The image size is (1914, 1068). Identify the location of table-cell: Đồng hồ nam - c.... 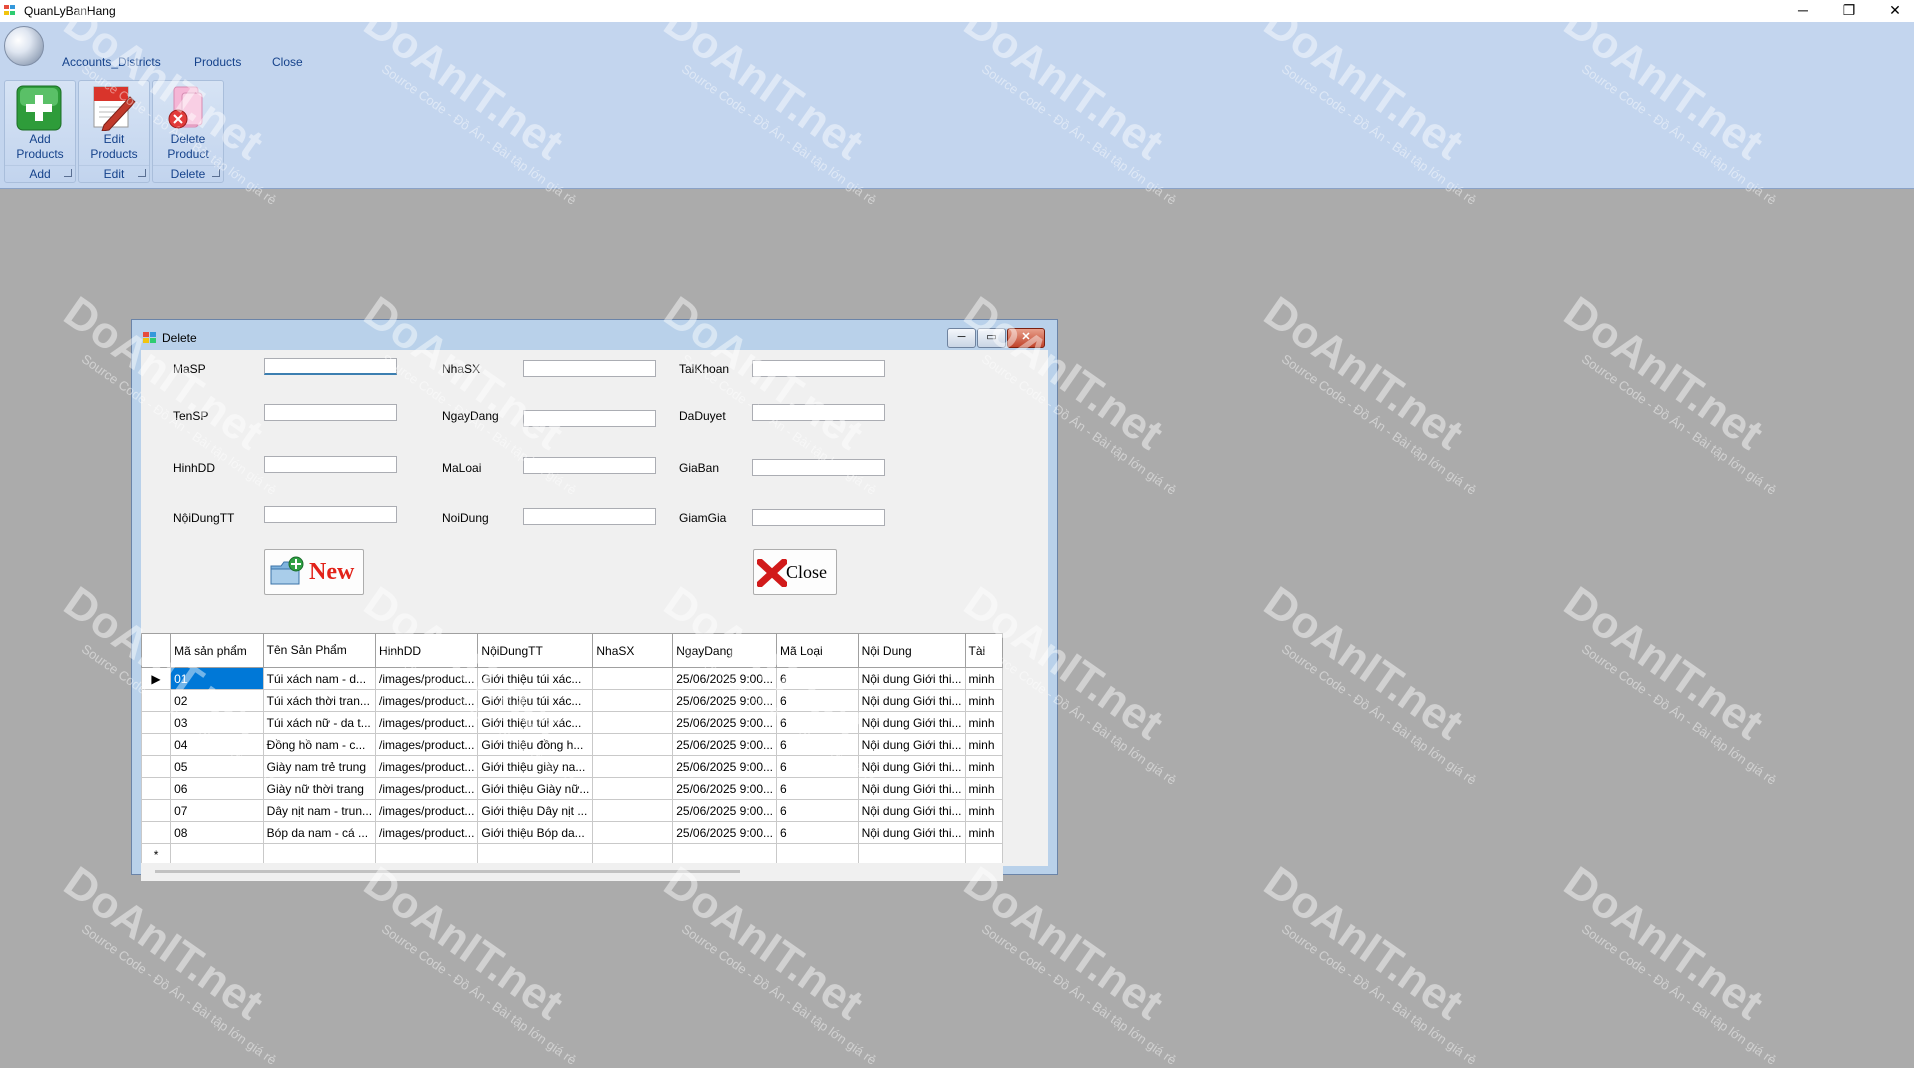
(319, 744).